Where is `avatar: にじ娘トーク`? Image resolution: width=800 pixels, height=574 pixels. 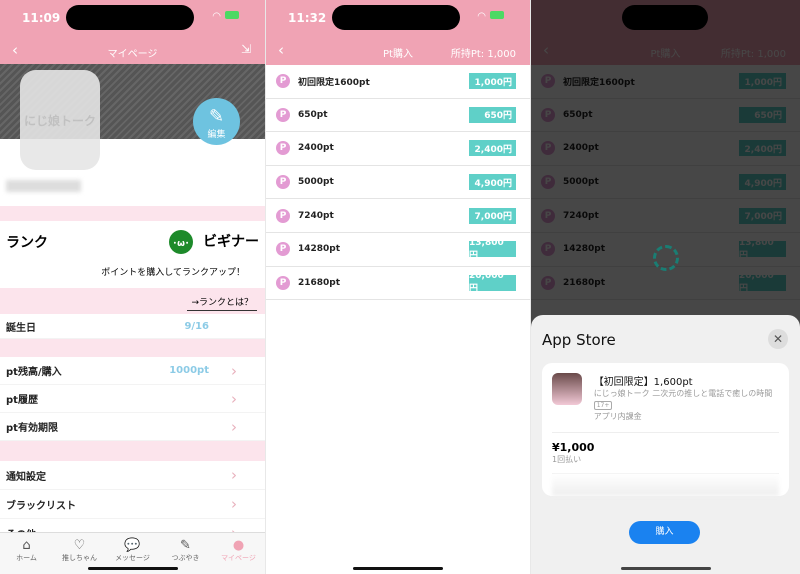 avatar: にじ娘トーク is located at coordinates (60, 120).